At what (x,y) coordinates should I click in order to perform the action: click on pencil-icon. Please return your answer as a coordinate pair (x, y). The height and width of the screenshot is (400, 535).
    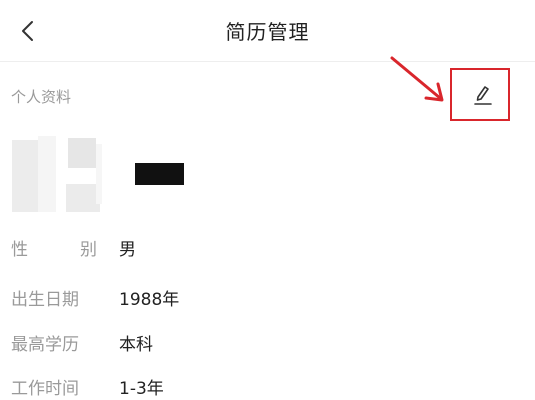
    Looking at the image, I should click on (483, 95).